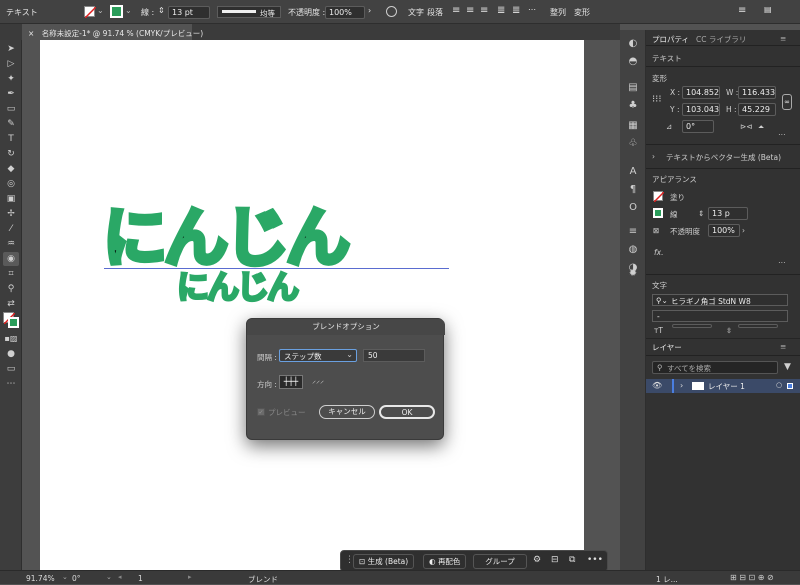 This screenshot has height=585, width=800. I want to click on rotation-dropdown-icon: ⌄, so click(109, 577).